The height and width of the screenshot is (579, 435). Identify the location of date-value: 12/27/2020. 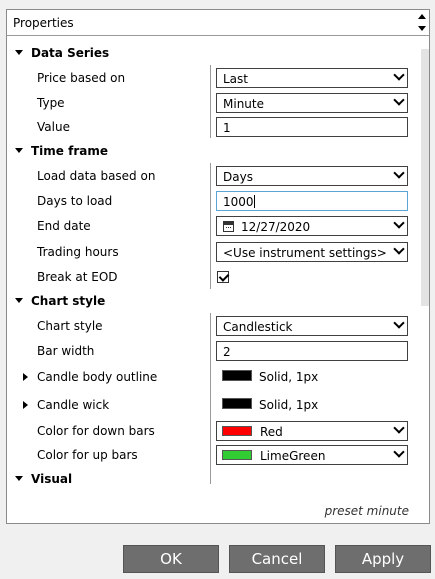
(276, 227).